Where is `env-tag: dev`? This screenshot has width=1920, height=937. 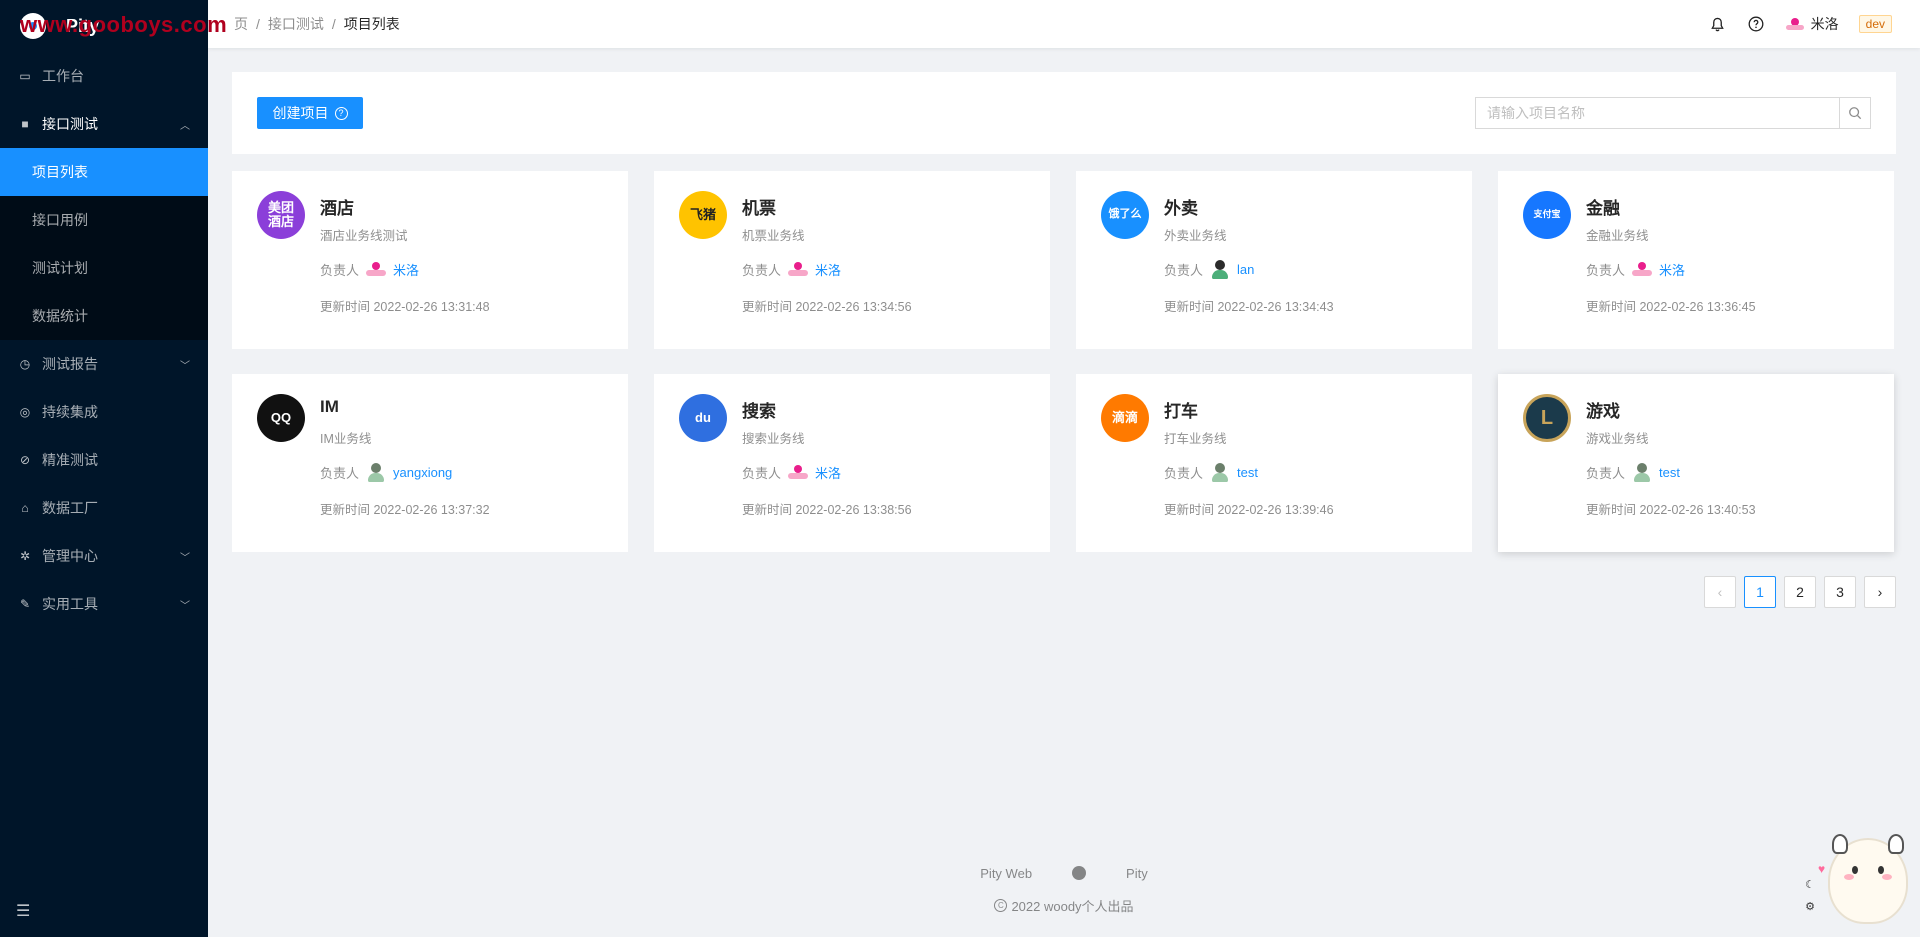 env-tag: dev is located at coordinates (1875, 24).